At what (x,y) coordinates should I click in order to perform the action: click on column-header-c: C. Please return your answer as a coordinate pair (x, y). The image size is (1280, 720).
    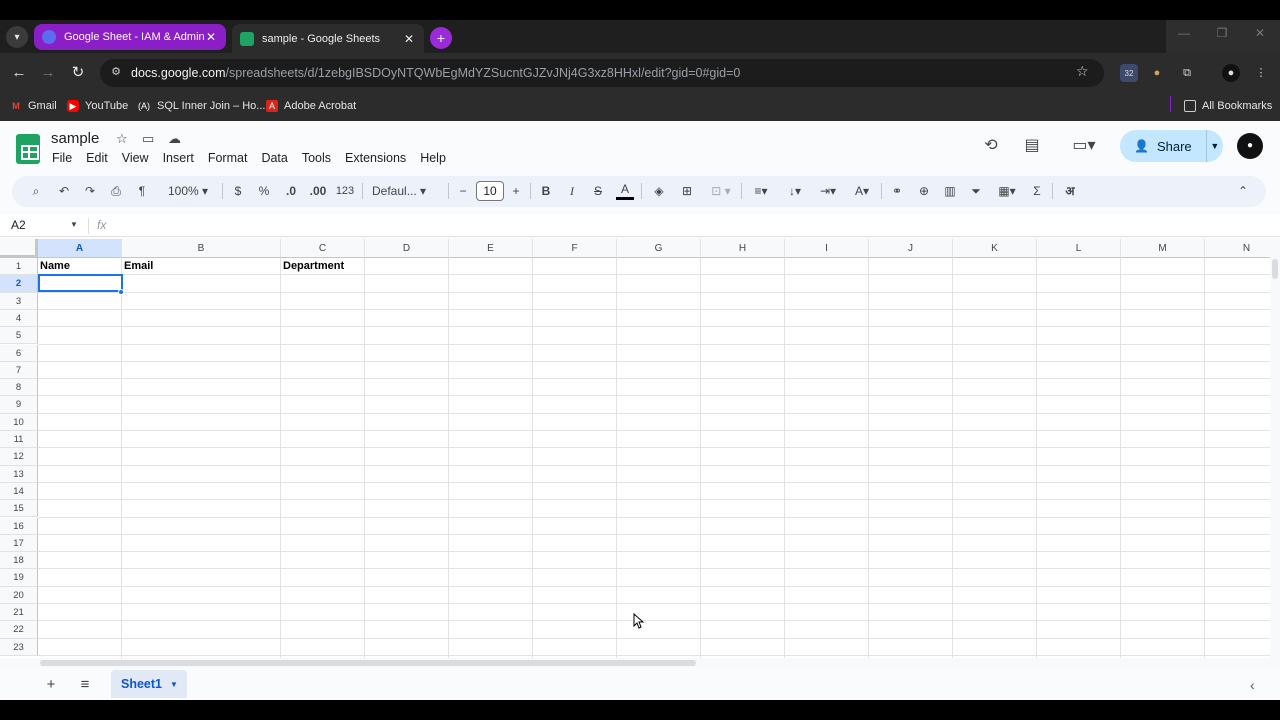
    Looking at the image, I should click on (323, 248).